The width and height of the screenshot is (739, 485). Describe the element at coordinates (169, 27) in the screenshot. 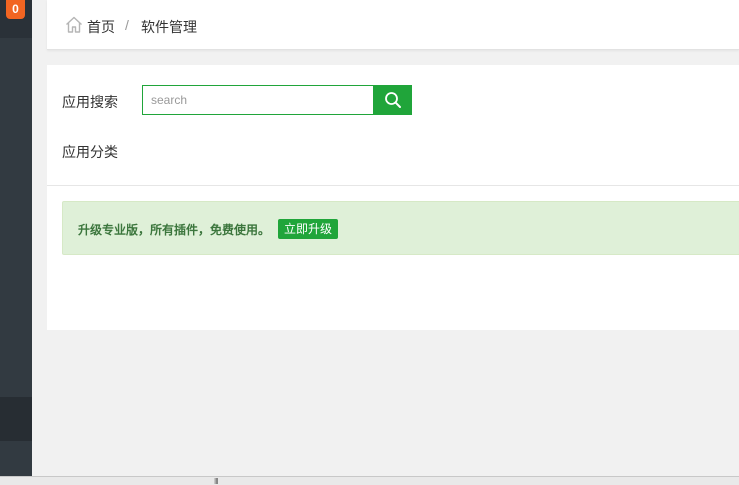

I see `breadcrumb-current: 软件管理` at that location.